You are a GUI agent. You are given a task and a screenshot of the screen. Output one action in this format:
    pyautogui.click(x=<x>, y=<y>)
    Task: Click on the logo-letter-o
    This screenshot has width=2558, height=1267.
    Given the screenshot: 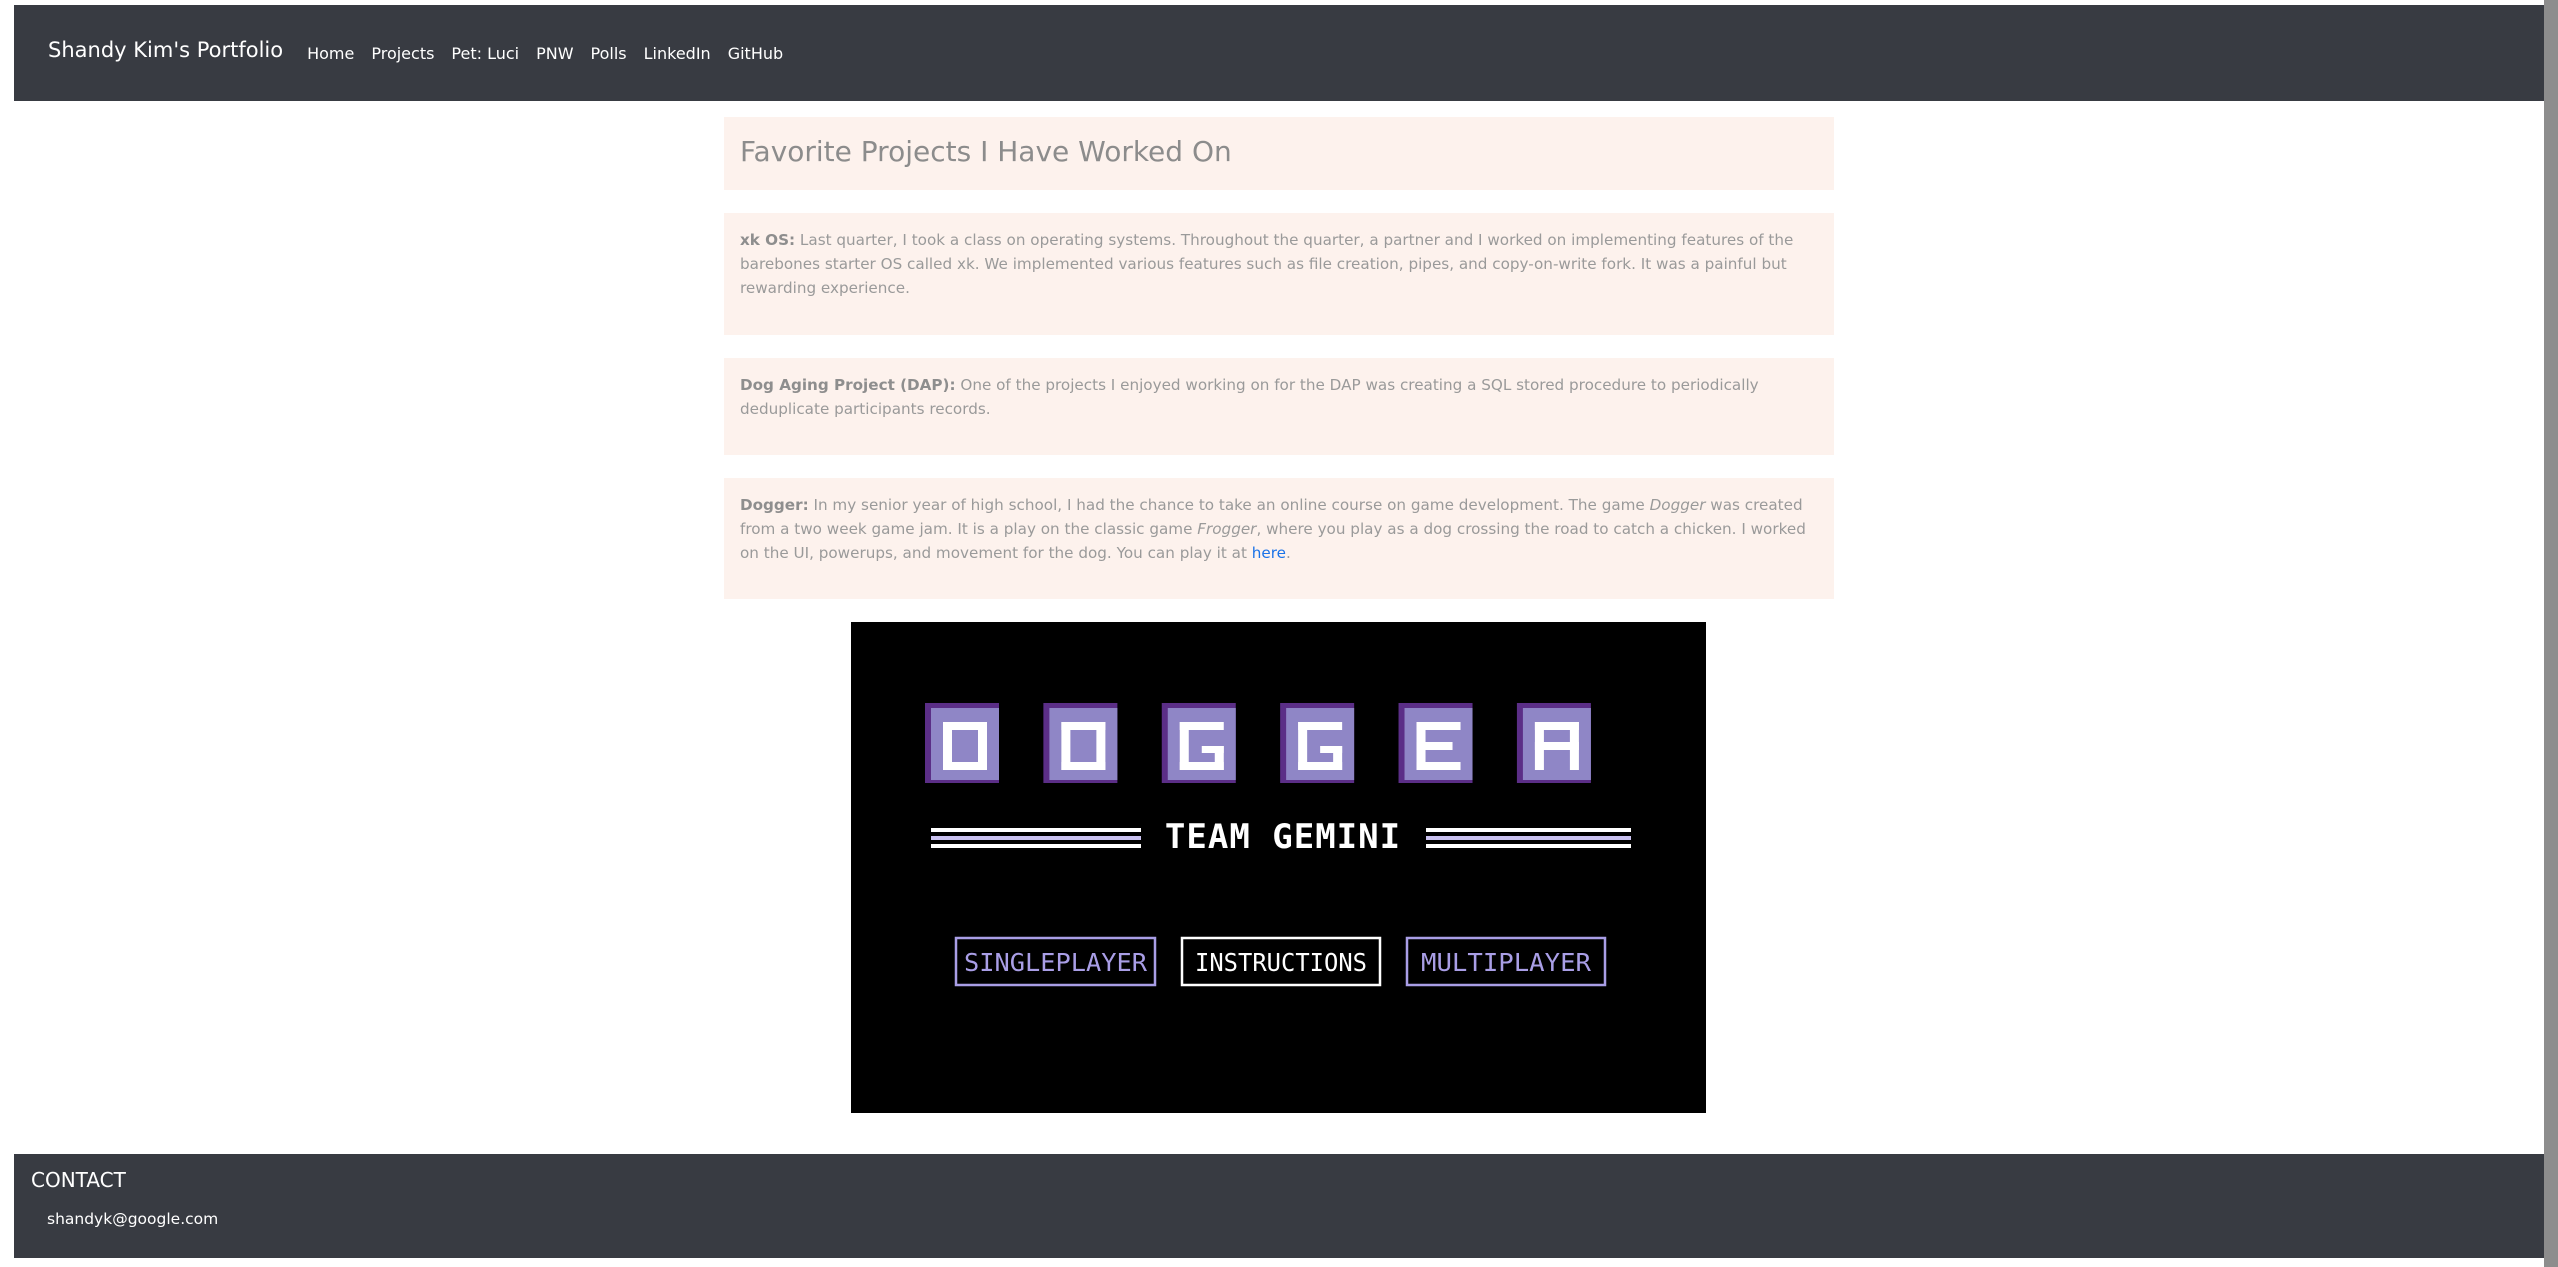 What is the action you would take?
    pyautogui.click(x=1080, y=743)
    